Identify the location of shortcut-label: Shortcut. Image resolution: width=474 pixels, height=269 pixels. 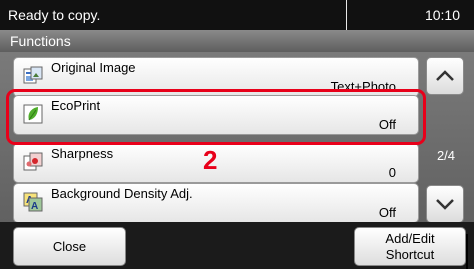
(410, 254).